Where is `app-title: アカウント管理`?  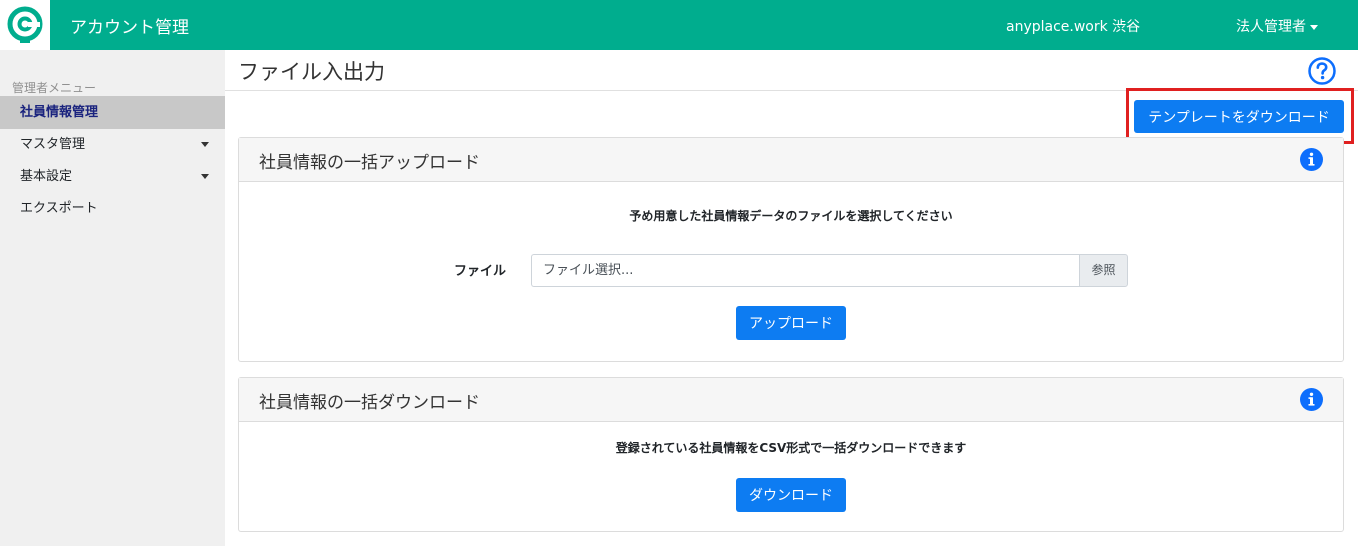
app-title: アカウント管理 is located at coordinates (129, 28).